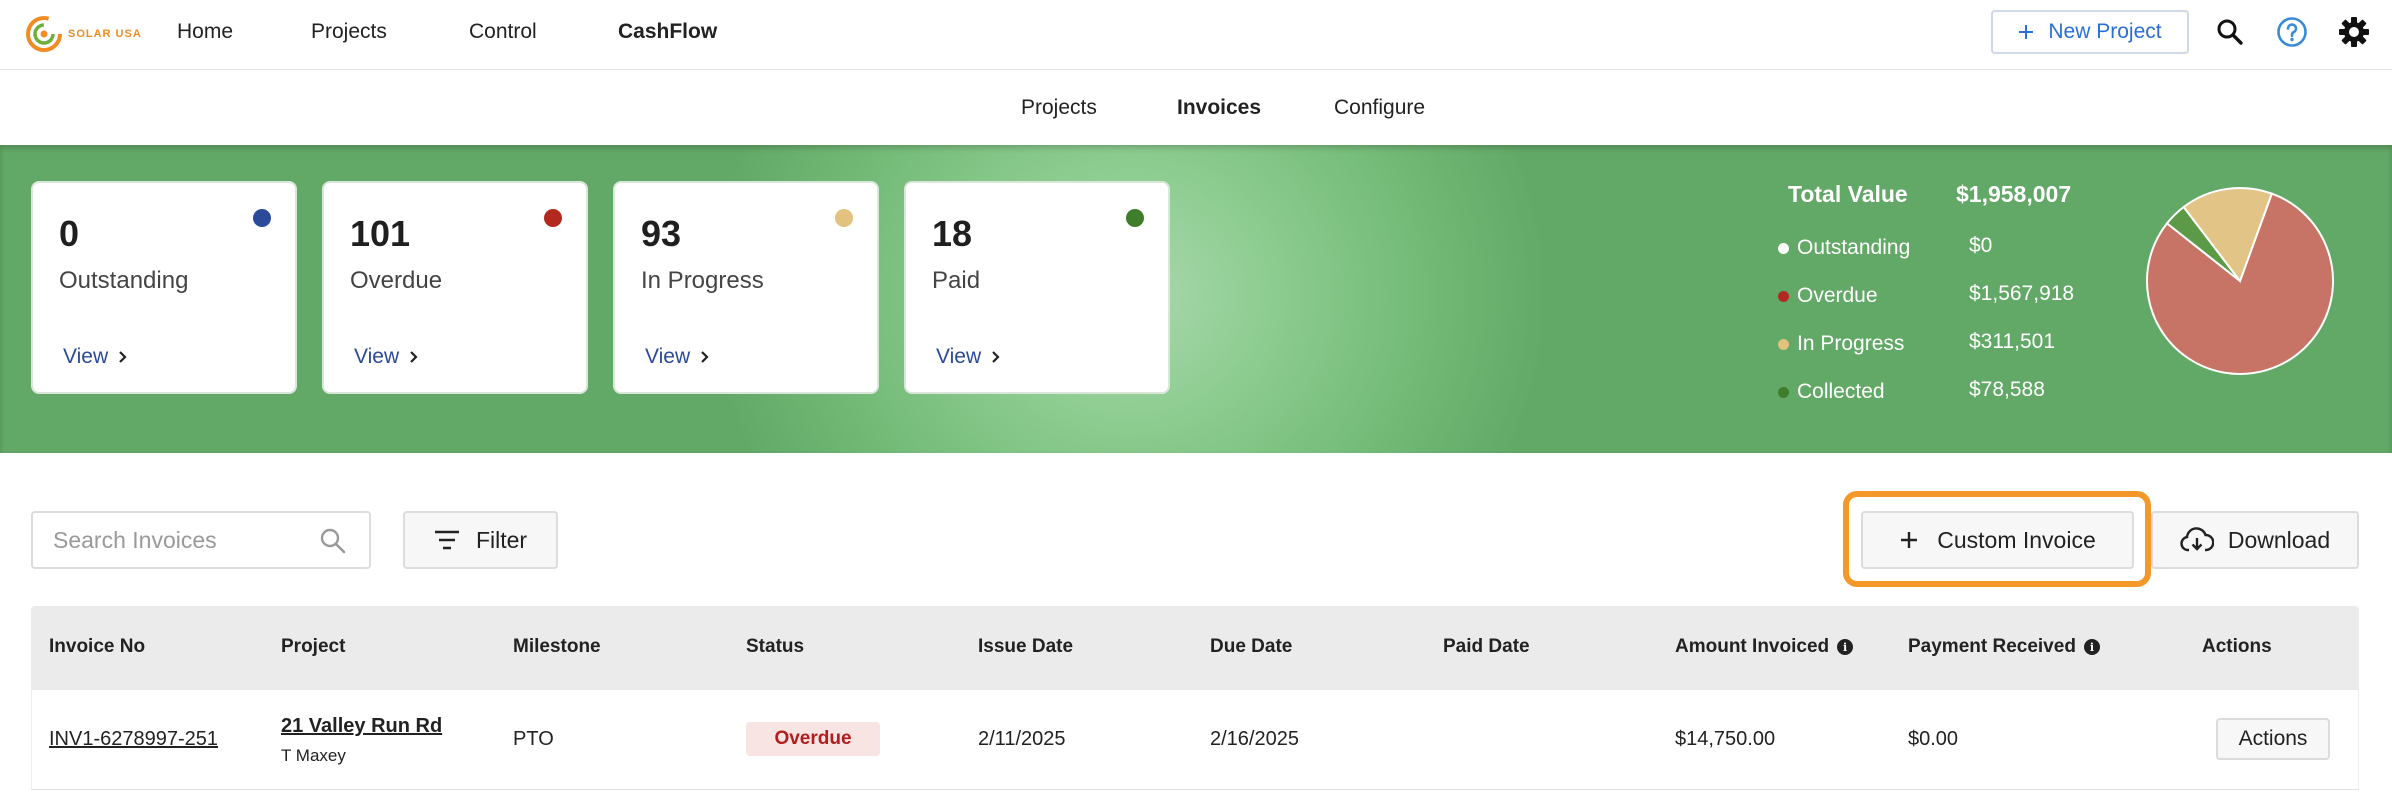 This screenshot has width=2392, height=800. I want to click on header-label: Actions, so click(2237, 646).